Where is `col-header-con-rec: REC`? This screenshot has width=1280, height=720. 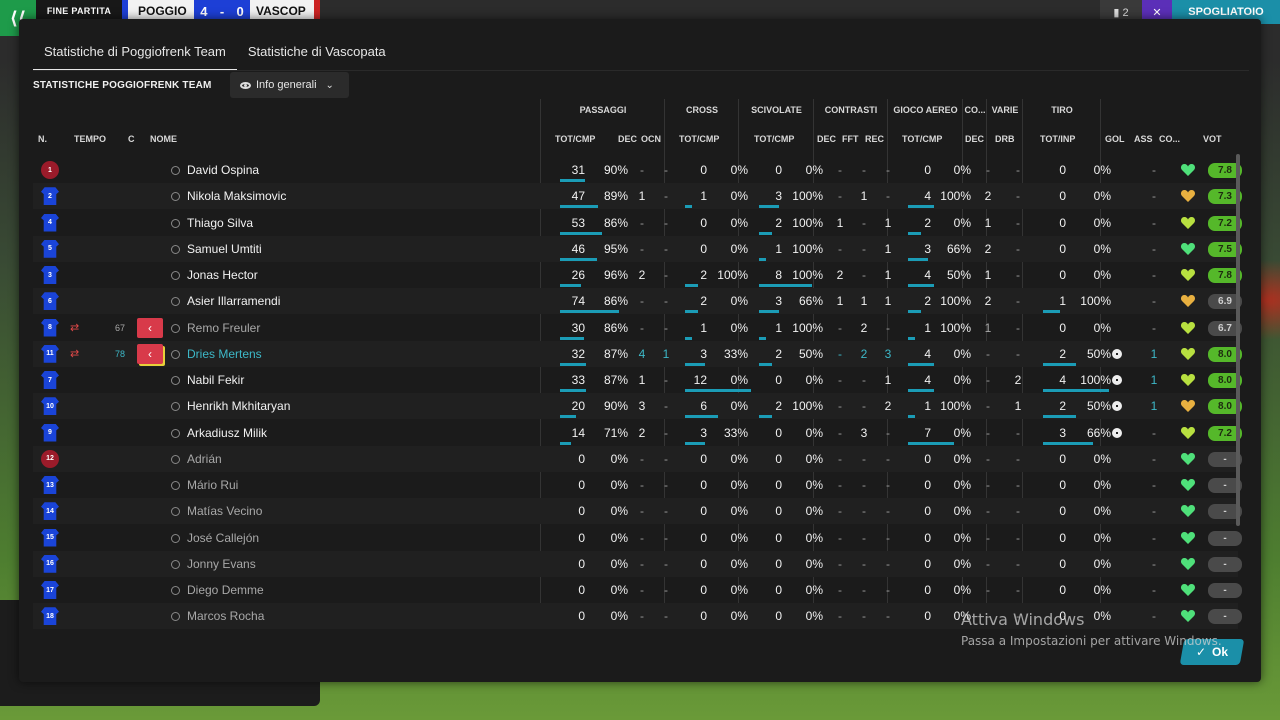 col-header-con-rec: REC is located at coordinates (874, 139).